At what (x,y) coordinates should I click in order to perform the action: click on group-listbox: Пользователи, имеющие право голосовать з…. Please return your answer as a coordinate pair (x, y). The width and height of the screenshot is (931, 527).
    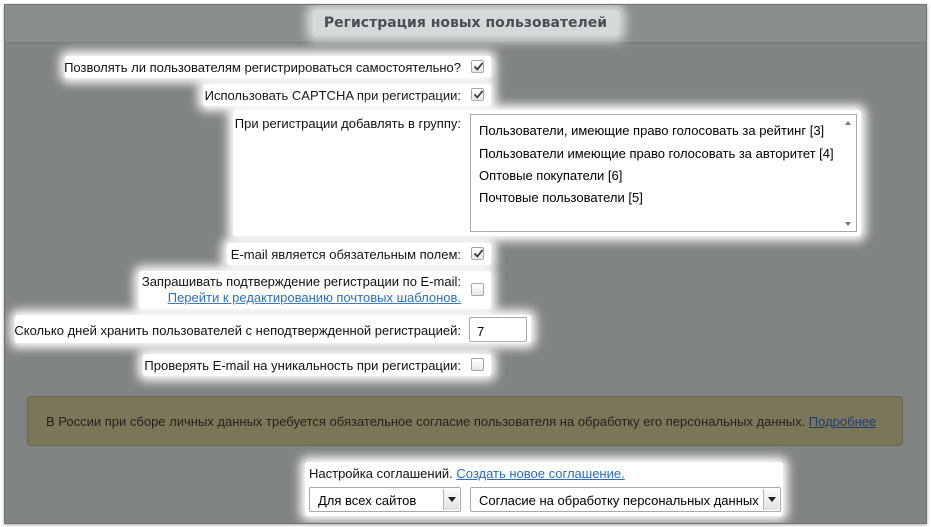
    Looking at the image, I should click on (663, 173).